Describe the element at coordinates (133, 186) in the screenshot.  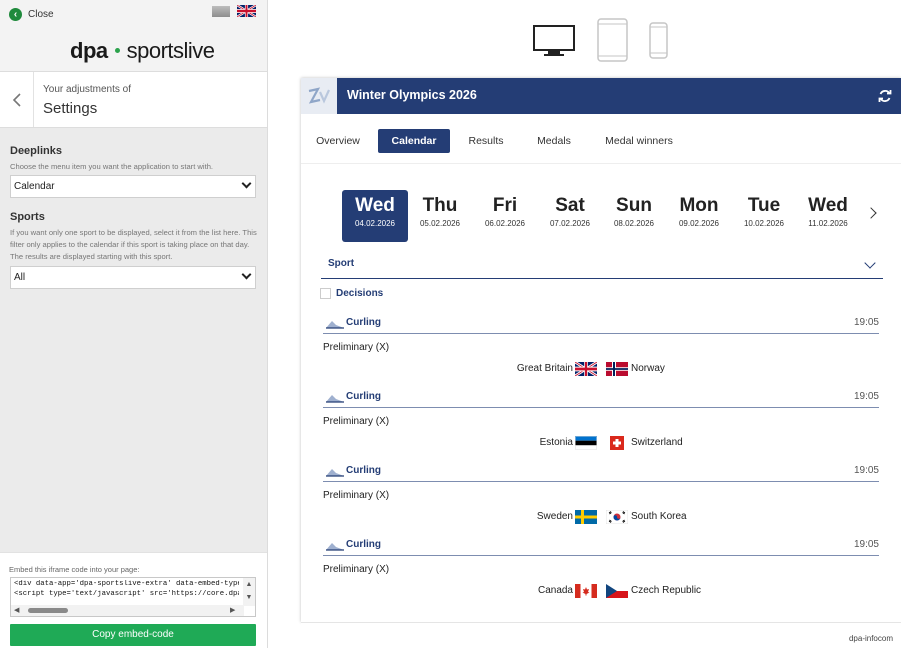
I see `deeplinks-select: Calendar` at that location.